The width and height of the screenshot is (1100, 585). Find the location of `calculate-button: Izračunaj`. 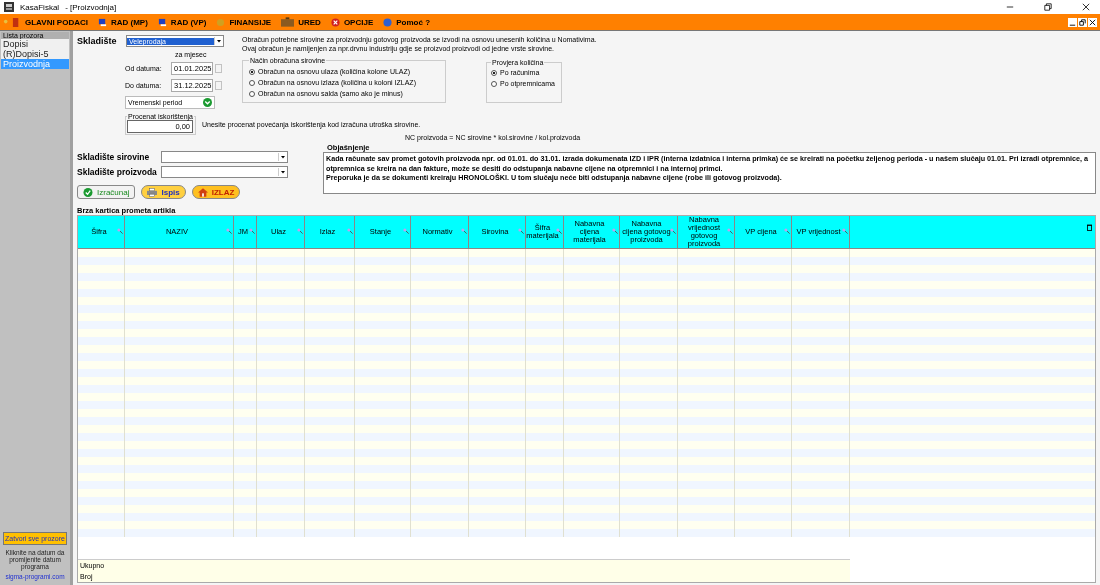

calculate-button: Izračunaj is located at coordinates (106, 192).